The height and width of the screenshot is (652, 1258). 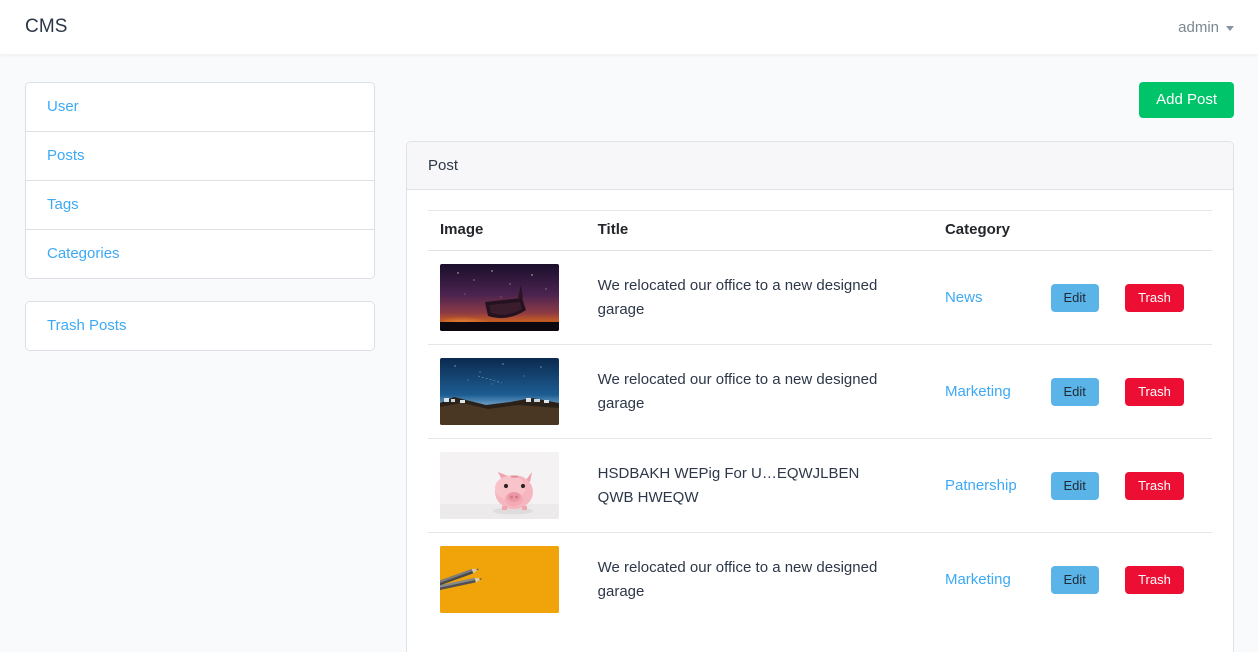 I want to click on post-thumbnail-piggy-bank, so click(x=499, y=485).